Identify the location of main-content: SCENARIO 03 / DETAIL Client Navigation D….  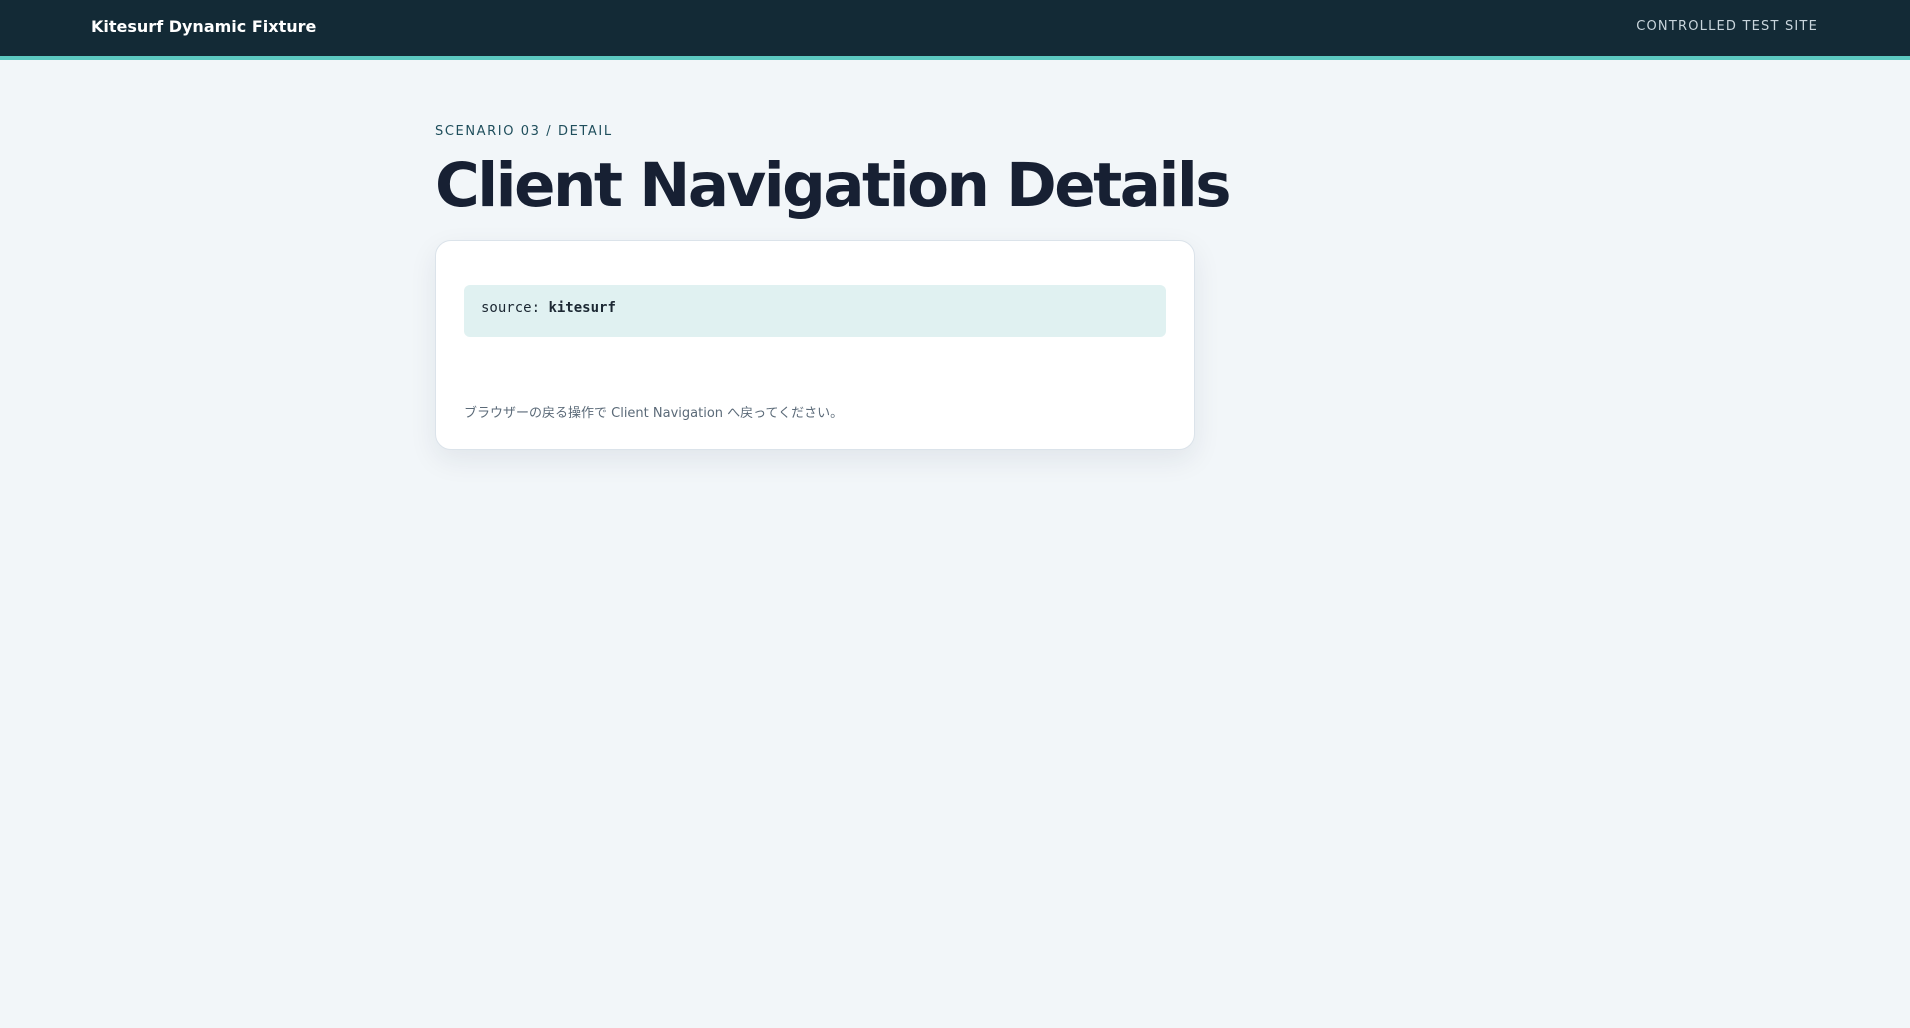
(833, 287).